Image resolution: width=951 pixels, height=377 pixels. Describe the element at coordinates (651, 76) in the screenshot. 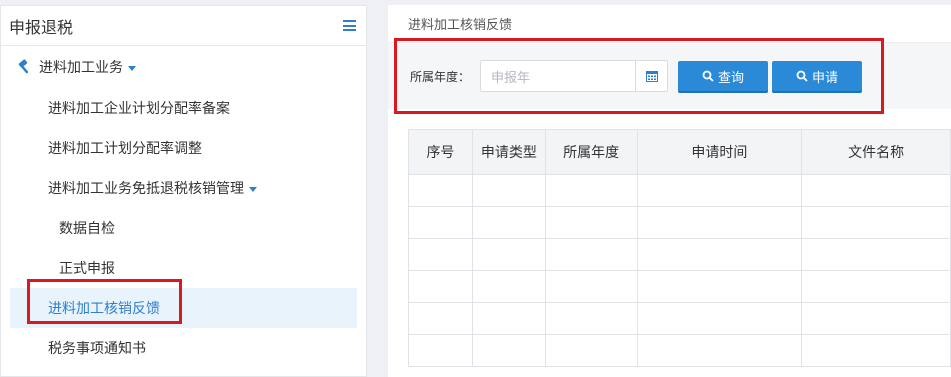

I see `calendar-icon` at that location.